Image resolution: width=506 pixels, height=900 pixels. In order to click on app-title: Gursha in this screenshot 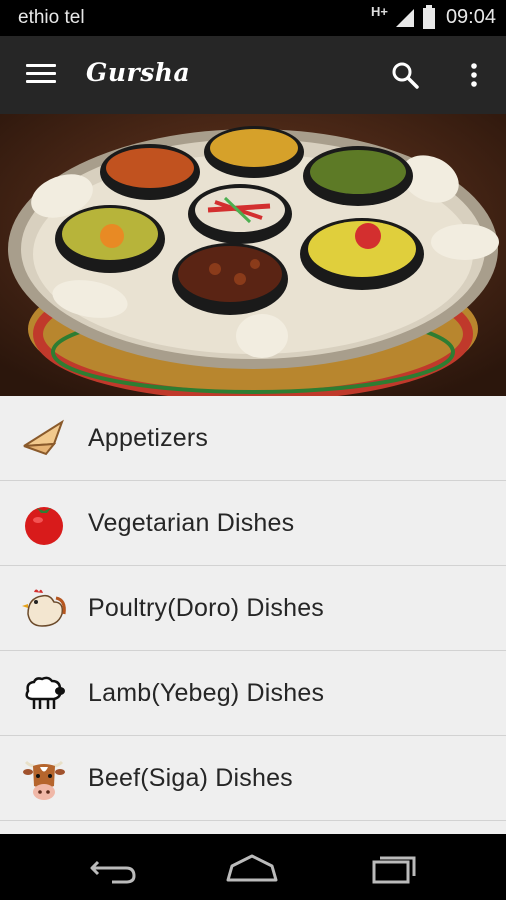, I will do `click(138, 72)`.